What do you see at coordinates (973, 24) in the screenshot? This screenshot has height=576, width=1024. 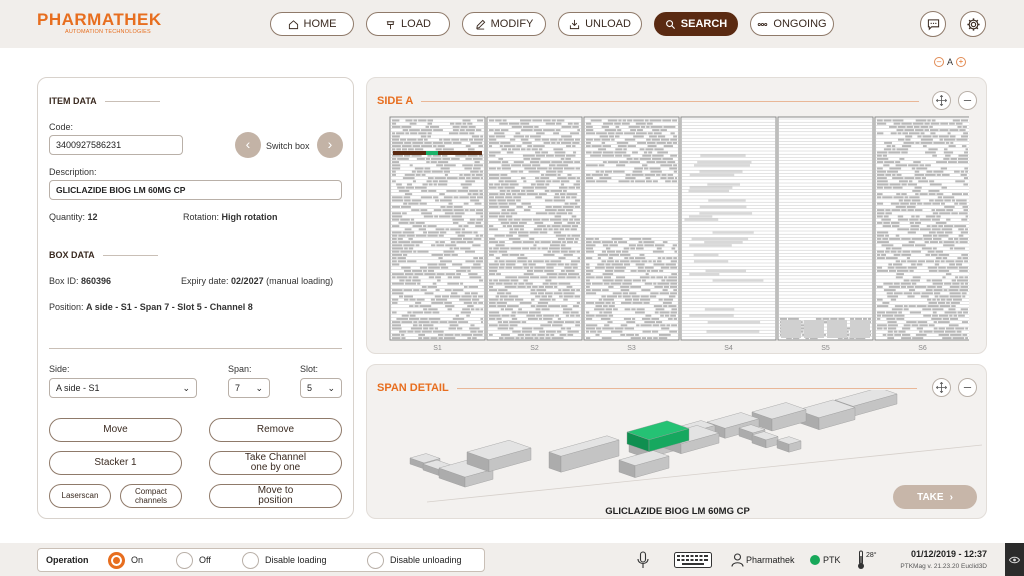 I see `settings-button` at bounding box center [973, 24].